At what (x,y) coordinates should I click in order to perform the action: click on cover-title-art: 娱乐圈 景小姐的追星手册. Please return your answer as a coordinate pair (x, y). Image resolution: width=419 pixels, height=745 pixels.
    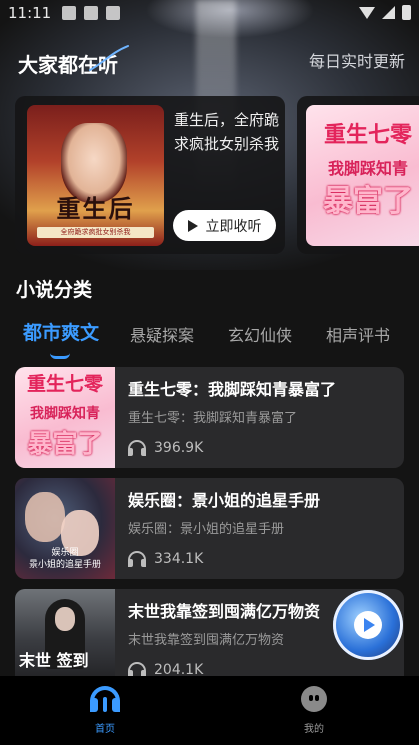
    Looking at the image, I should click on (64, 559).